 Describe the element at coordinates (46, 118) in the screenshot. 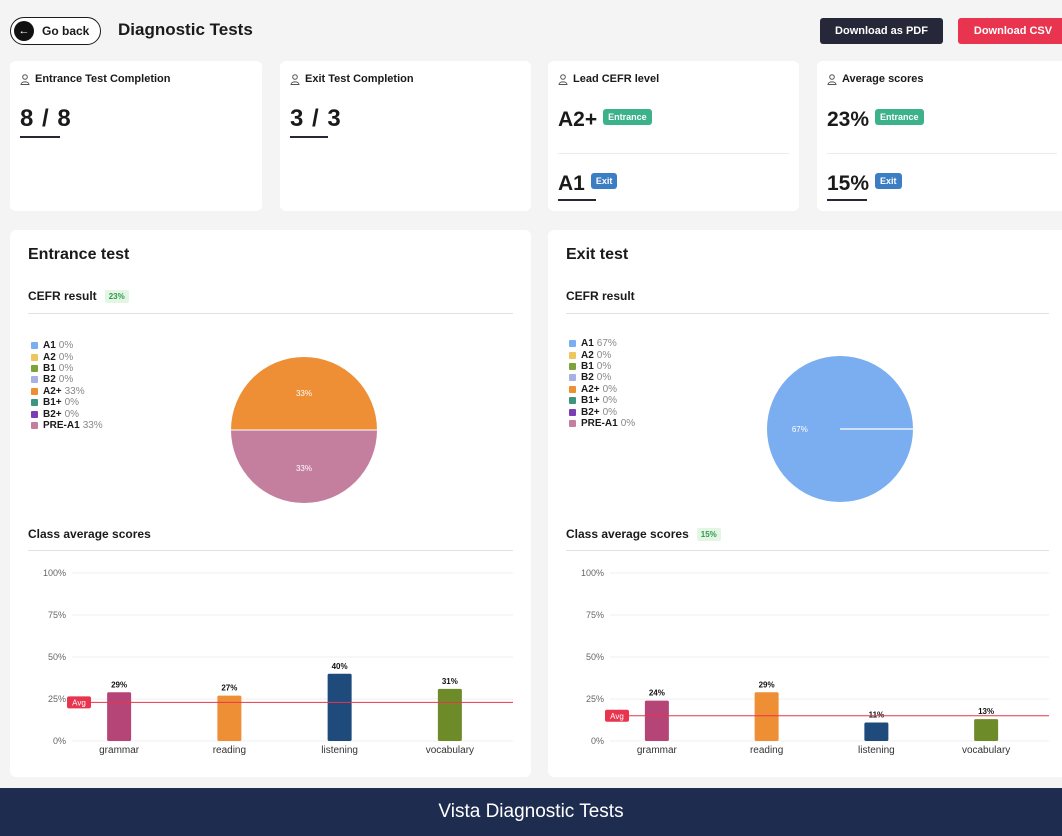

I see `entrance-completion-value: 8 / 8` at that location.